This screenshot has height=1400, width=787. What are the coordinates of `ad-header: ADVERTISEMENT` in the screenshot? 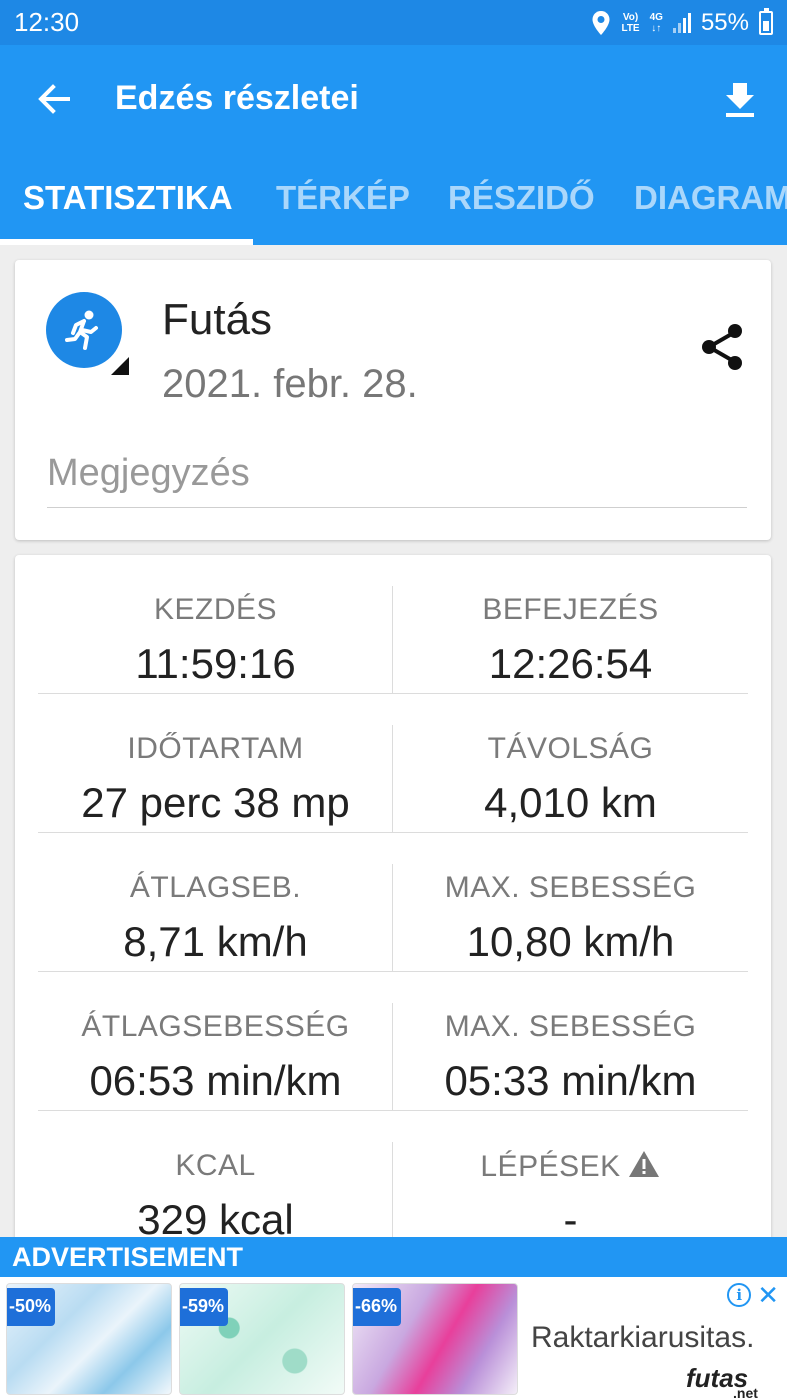 It's located at (393, 1257).